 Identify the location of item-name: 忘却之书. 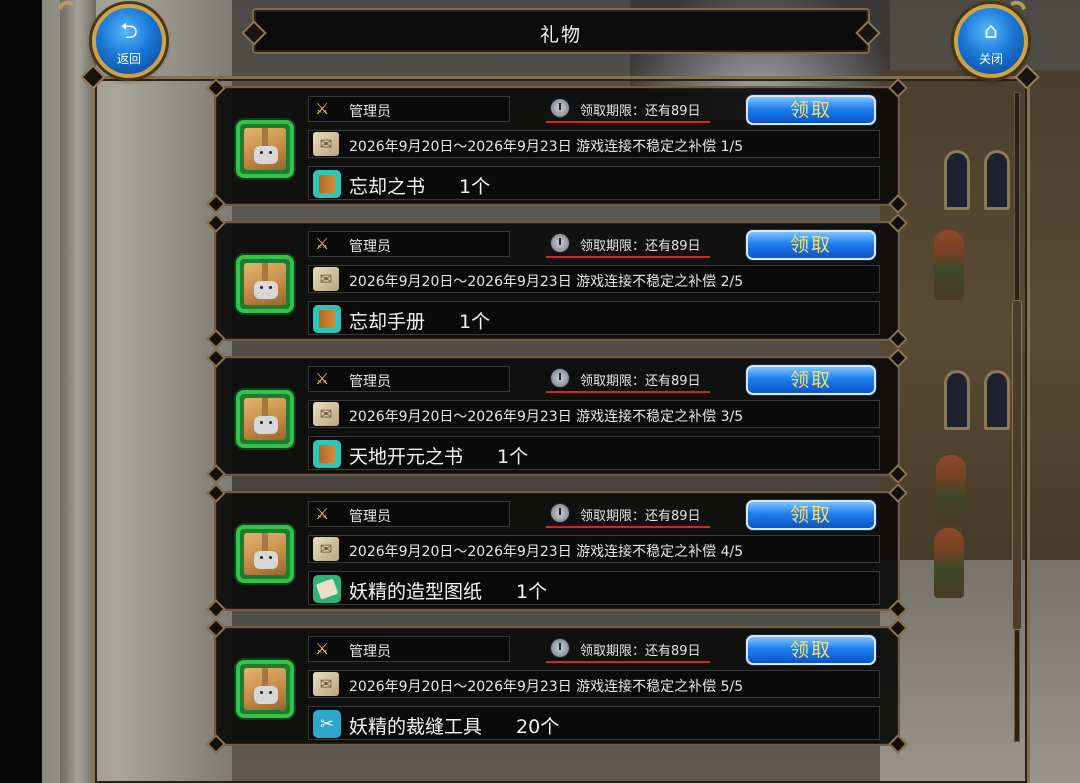
(387, 187).